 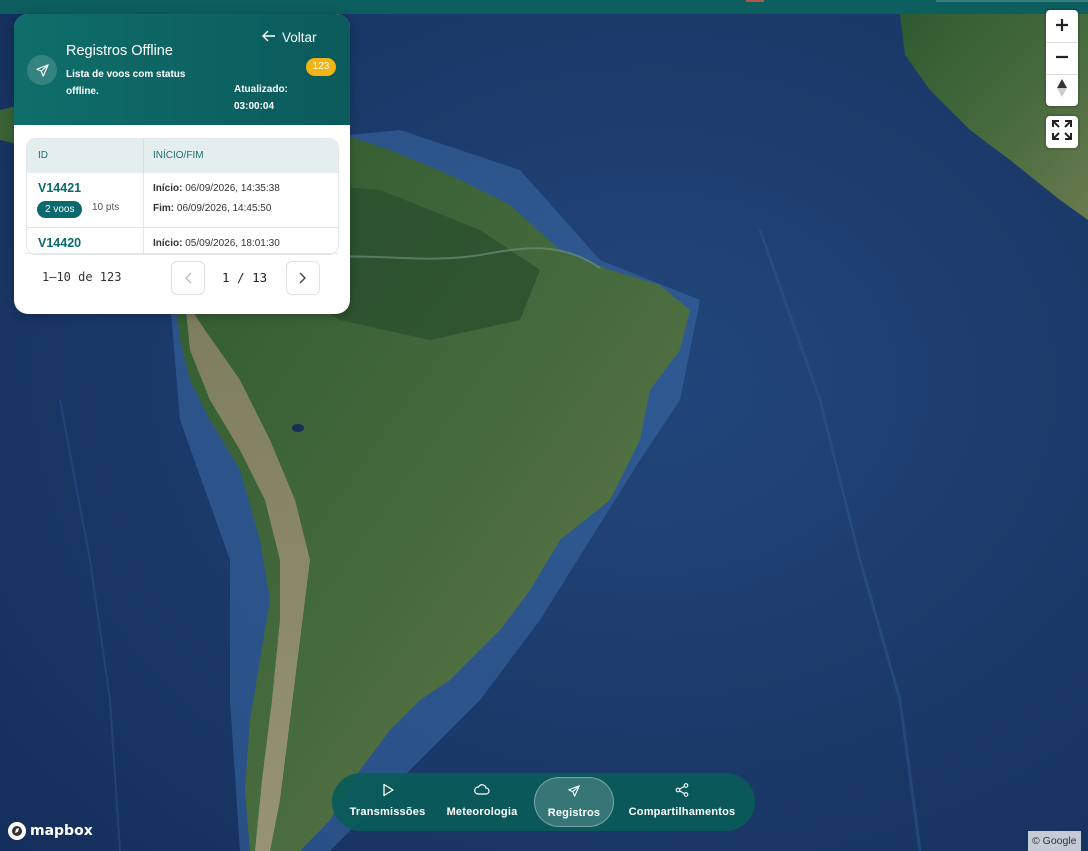 What do you see at coordinates (17, 831) in the screenshot?
I see `mapbox-mark-icon` at bounding box center [17, 831].